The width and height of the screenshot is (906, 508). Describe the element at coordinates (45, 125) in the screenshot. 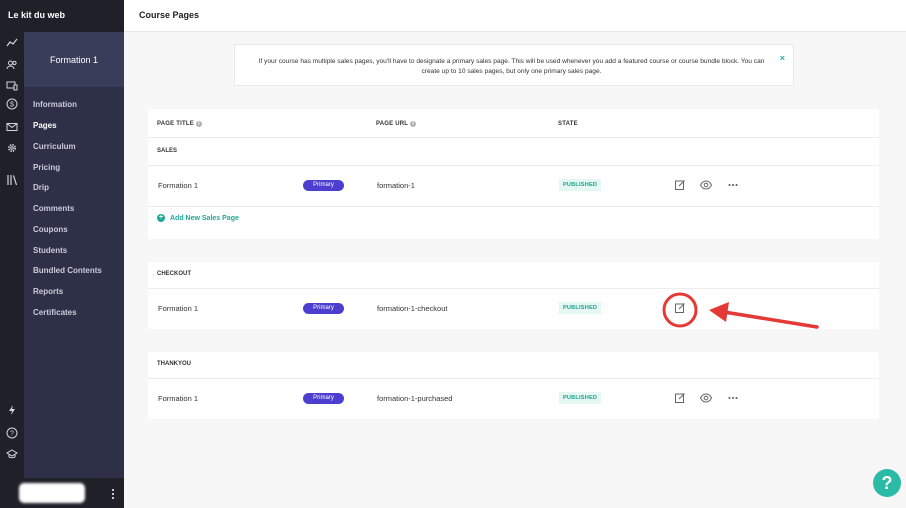

I see `nav-item-pages: Pages` at that location.